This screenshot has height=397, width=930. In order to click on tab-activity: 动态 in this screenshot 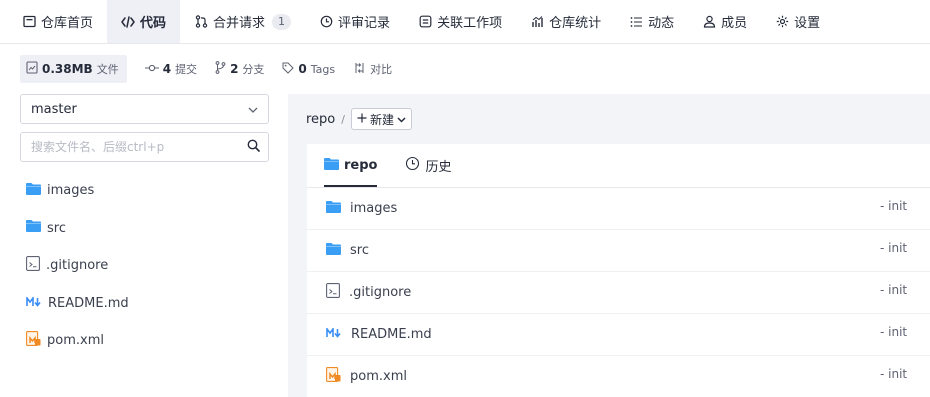, I will do `click(651, 21)`.